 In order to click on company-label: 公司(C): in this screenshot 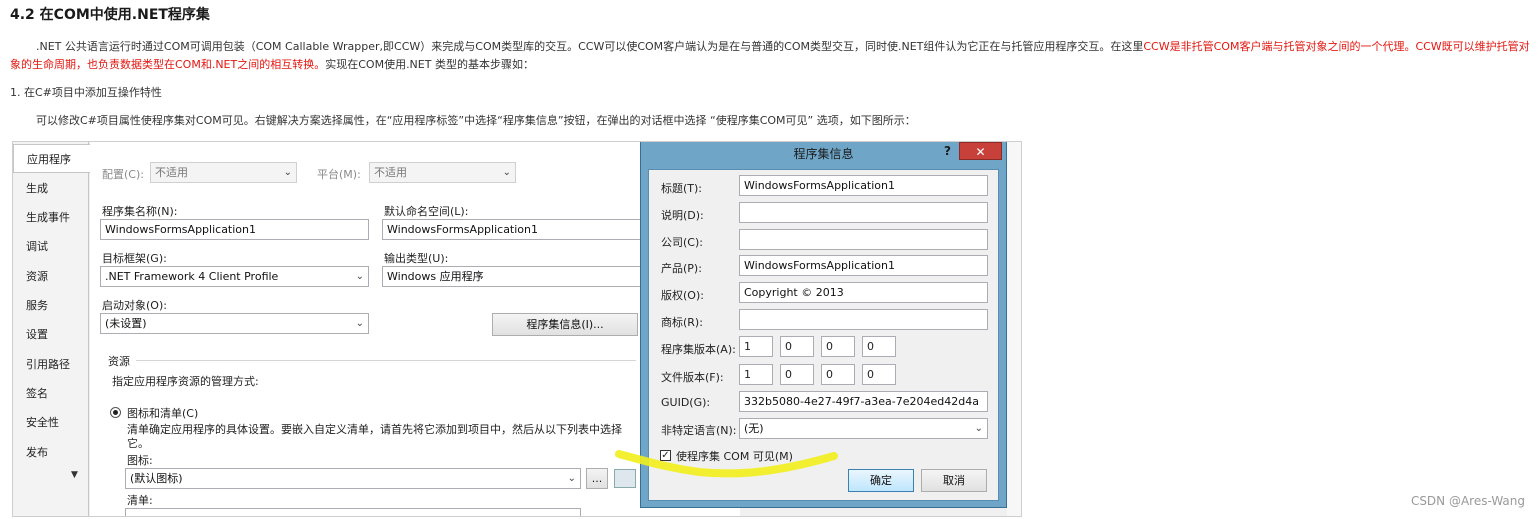, I will do `click(682, 242)`.